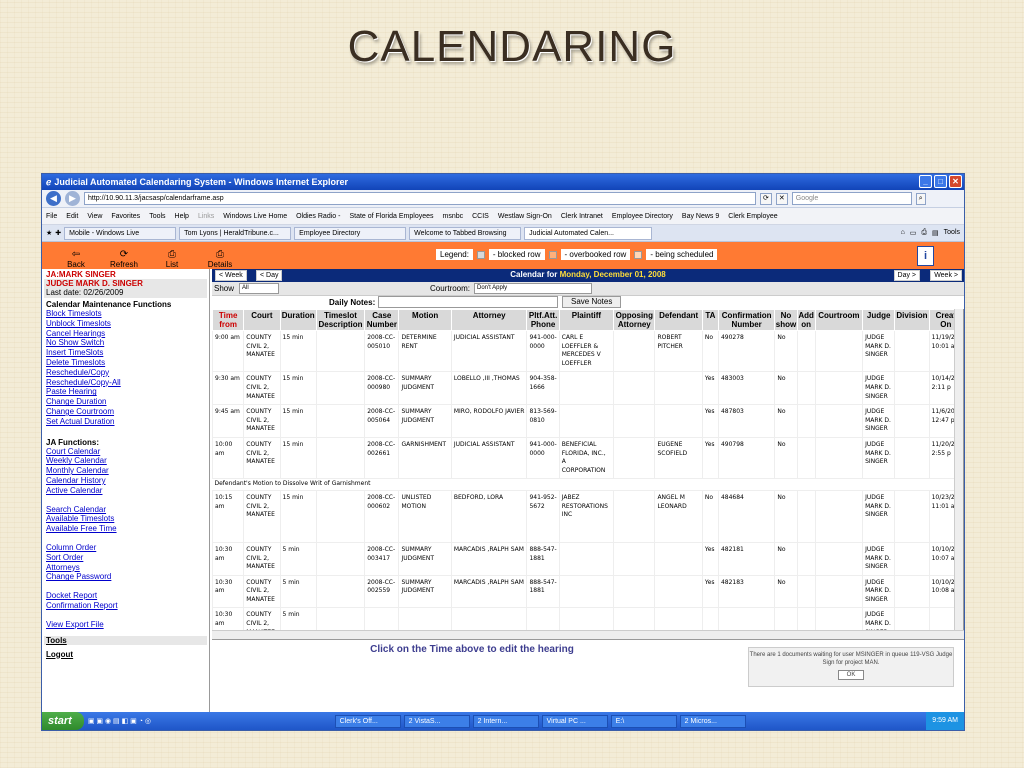  What do you see at coordinates (940, 181) in the screenshot?
I see `maximize-icon: □` at bounding box center [940, 181].